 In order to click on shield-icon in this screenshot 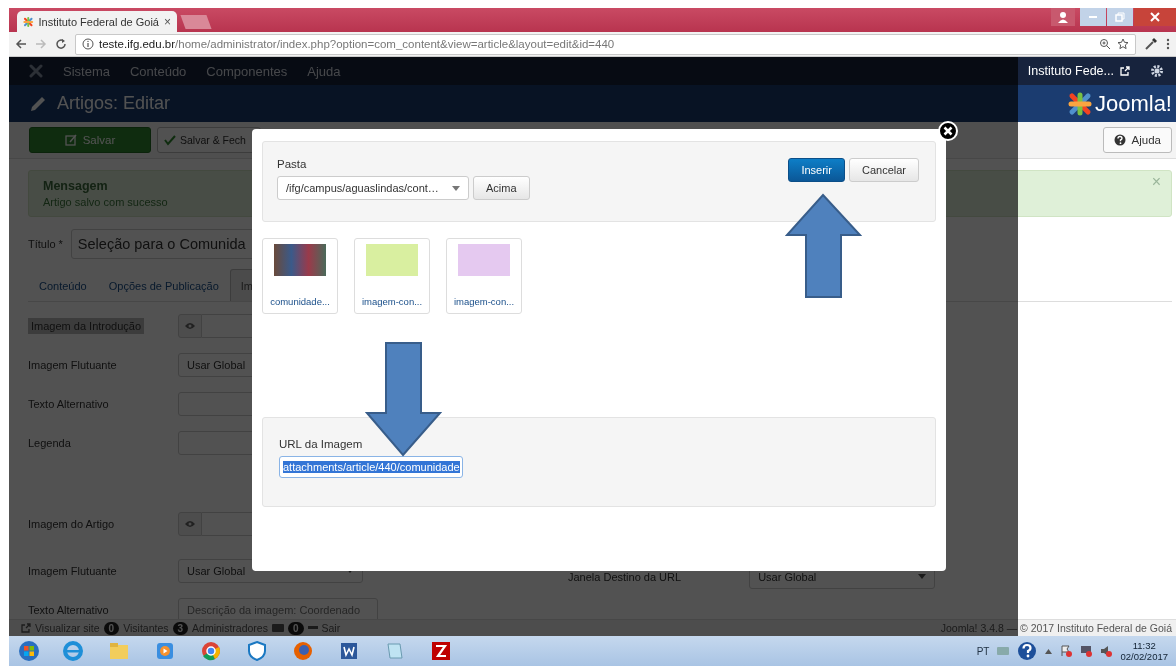, I will do `click(257, 651)`.